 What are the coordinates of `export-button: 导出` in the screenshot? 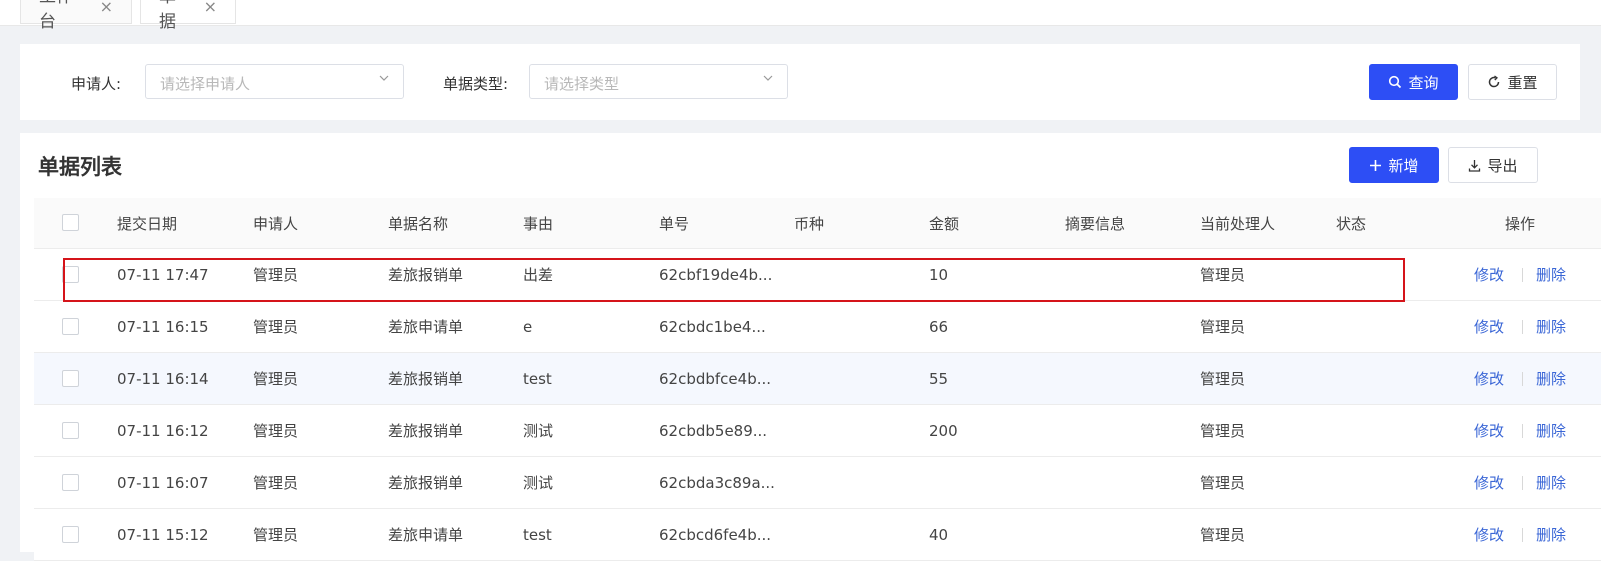 It's located at (1493, 165).